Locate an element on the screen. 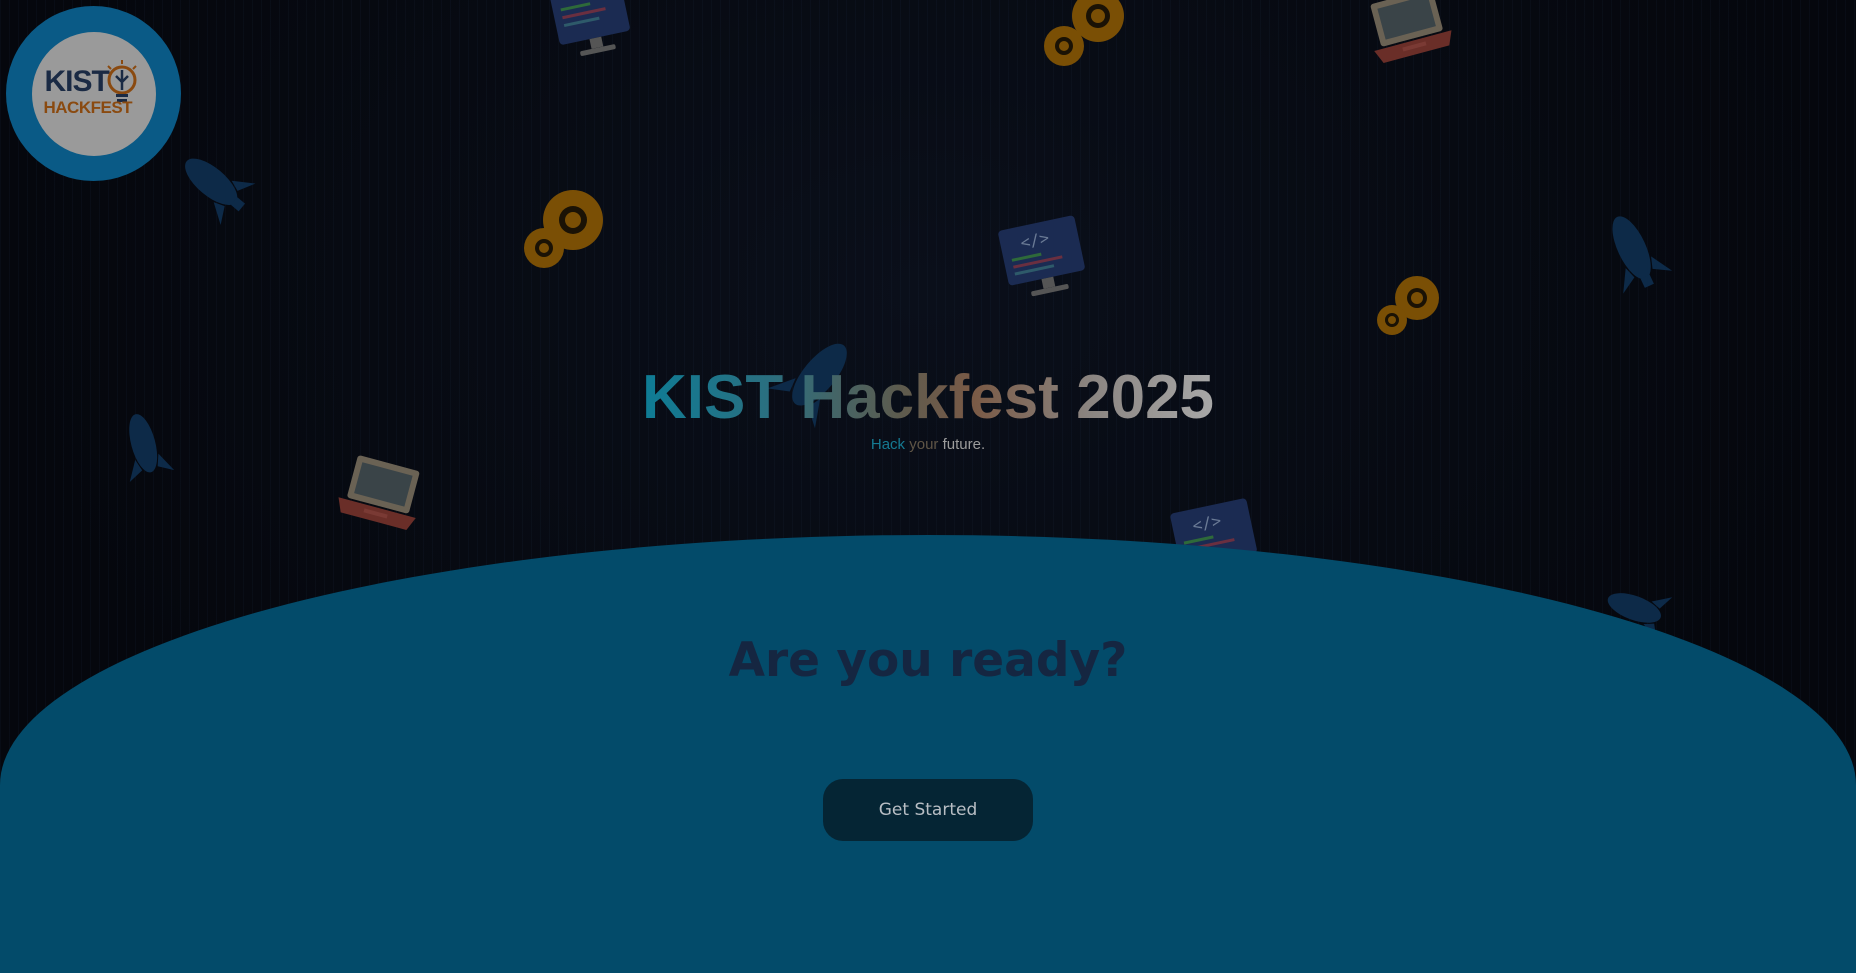  logo-text-kist: KIST is located at coordinates (77, 81).